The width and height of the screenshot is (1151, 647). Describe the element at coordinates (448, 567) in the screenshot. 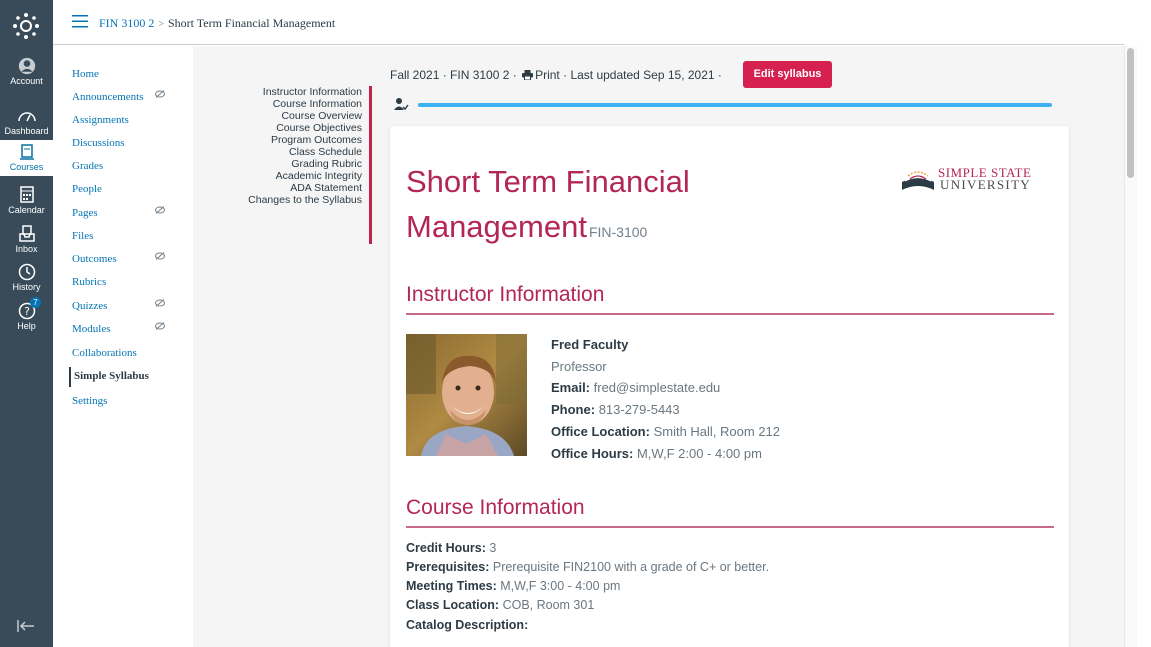

I see `prerequisites-label: Prerequisites:` at that location.